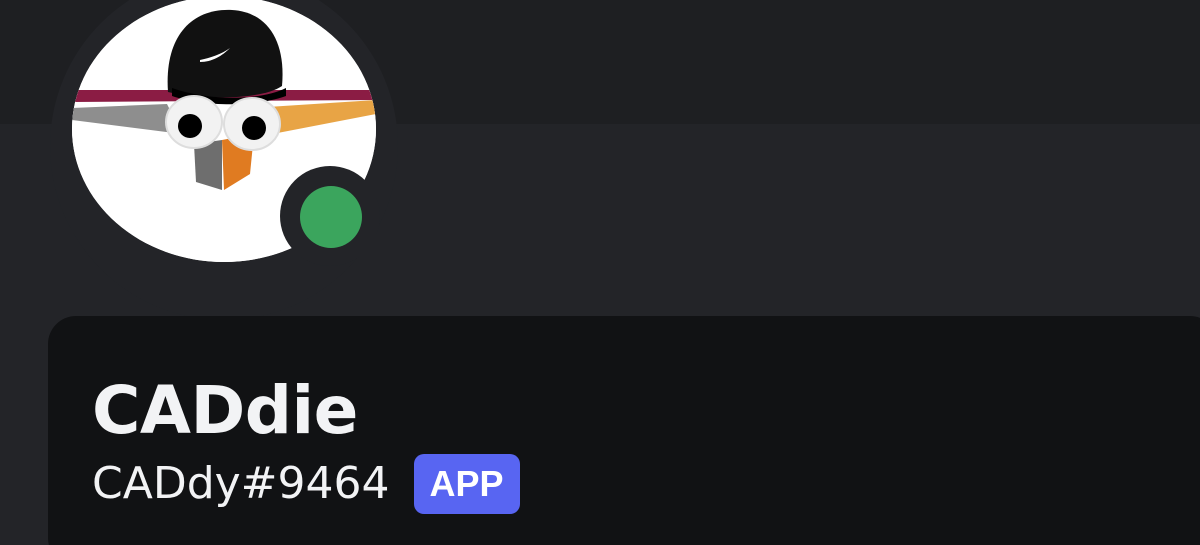  Describe the element at coordinates (466, 484) in the screenshot. I see `app-badge: APP` at that location.